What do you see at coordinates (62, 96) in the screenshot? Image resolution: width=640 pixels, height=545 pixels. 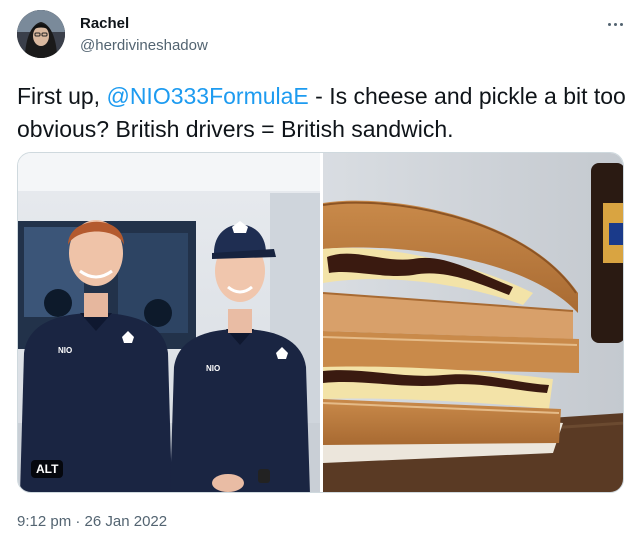 I see `tweet-text-prefix: First up,` at bounding box center [62, 96].